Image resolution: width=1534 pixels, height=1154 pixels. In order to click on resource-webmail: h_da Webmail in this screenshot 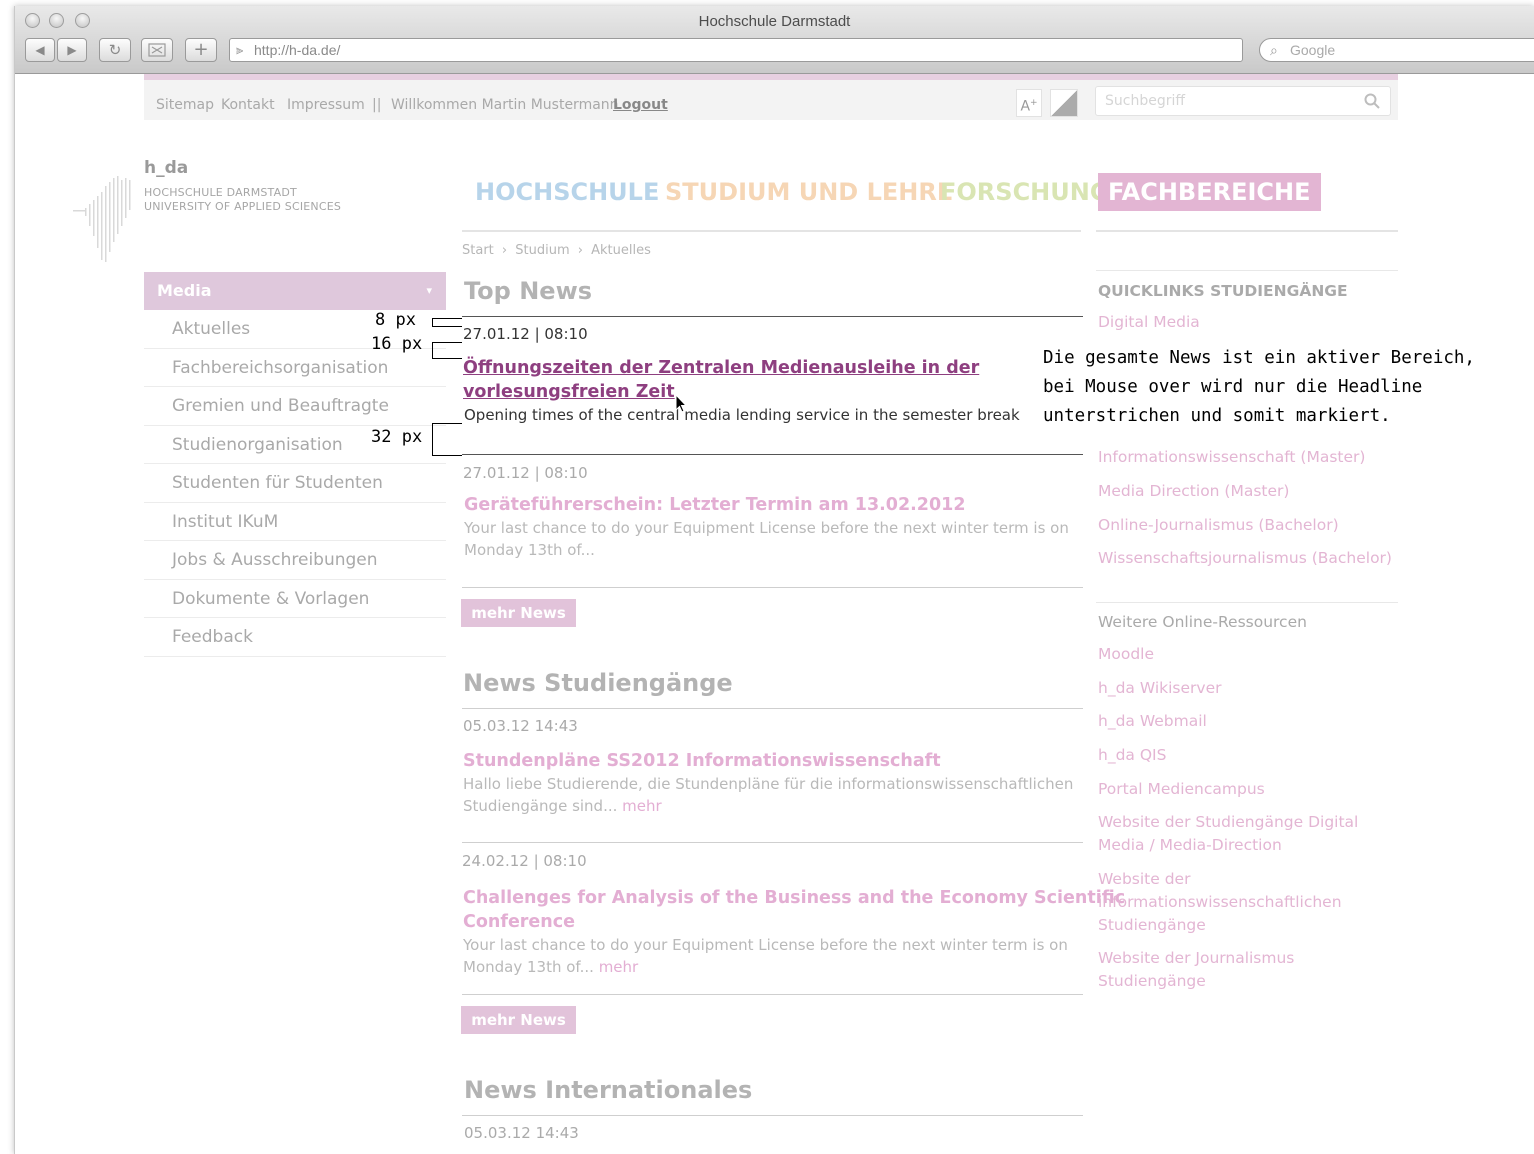, I will do `click(1248, 721)`.